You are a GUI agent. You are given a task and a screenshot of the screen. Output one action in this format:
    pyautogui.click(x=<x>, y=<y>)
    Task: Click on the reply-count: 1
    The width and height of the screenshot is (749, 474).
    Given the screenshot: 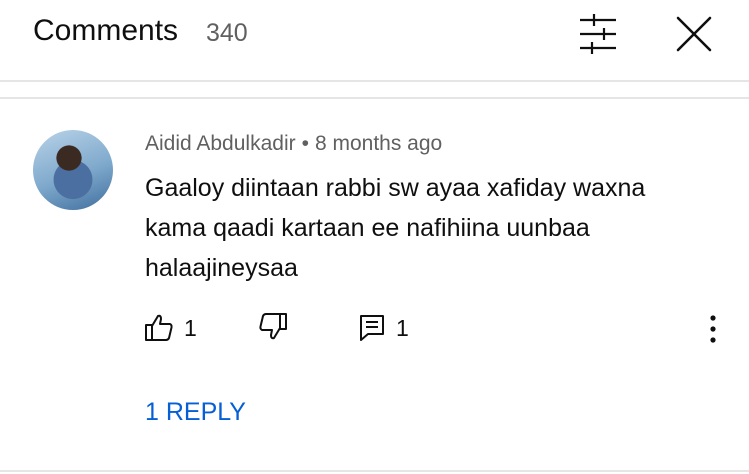 What is the action you would take?
    pyautogui.click(x=402, y=328)
    